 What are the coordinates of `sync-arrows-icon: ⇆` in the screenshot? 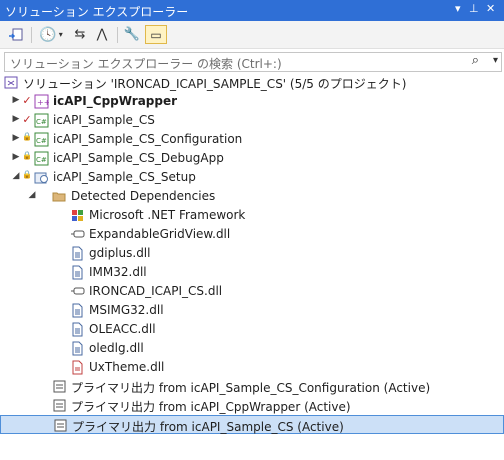 It's located at (80, 34).